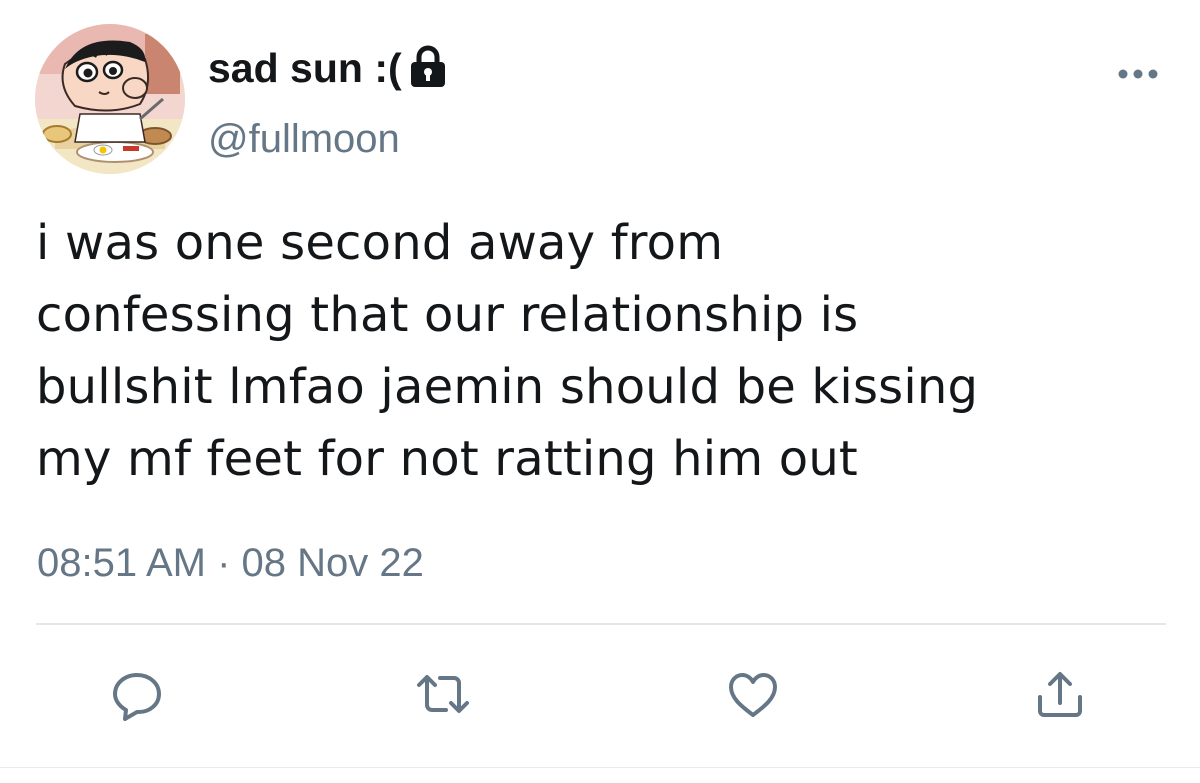  What do you see at coordinates (305, 68) in the screenshot?
I see `display-name: sad sun :(` at bounding box center [305, 68].